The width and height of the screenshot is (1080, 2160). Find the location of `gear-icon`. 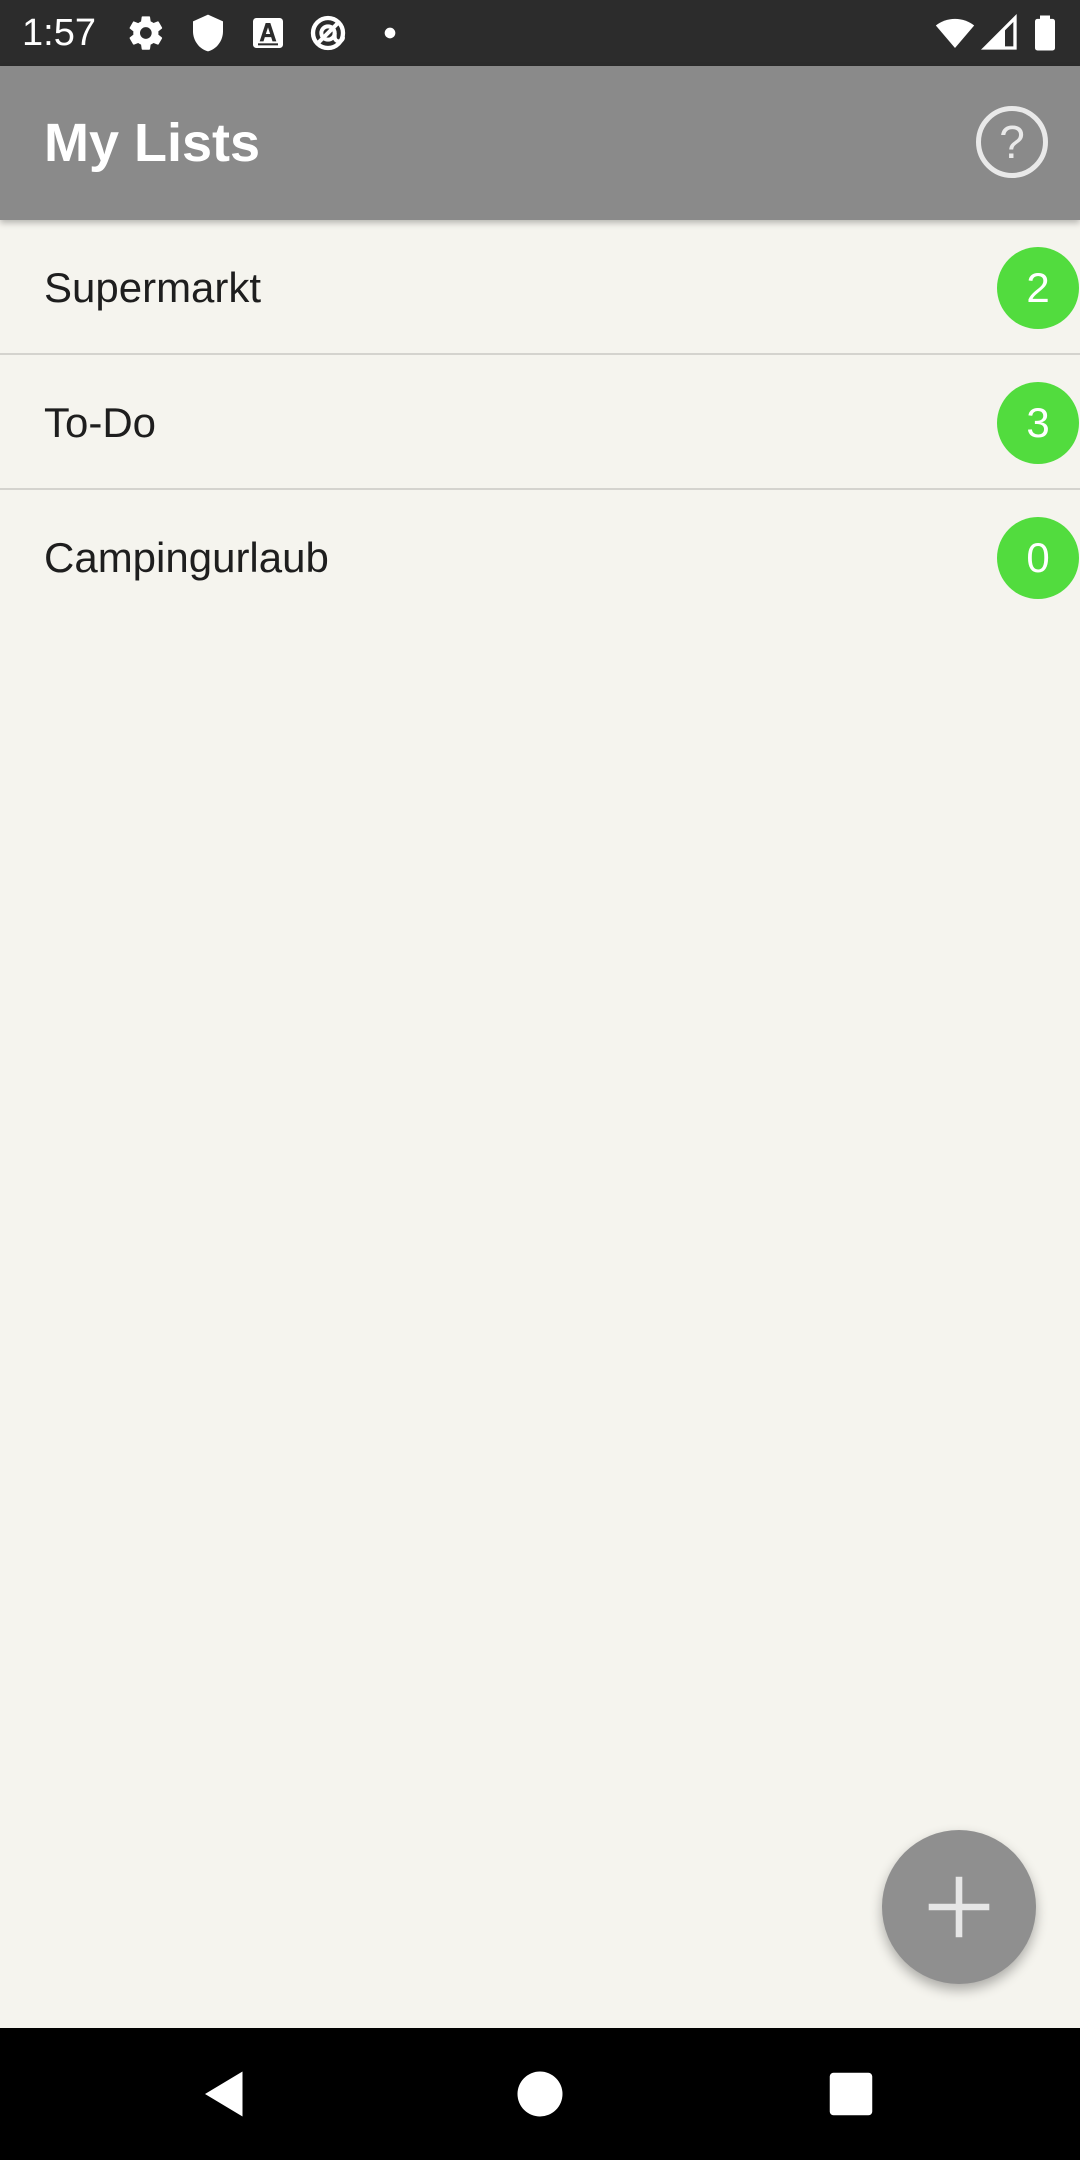

gear-icon is located at coordinates (146, 33).